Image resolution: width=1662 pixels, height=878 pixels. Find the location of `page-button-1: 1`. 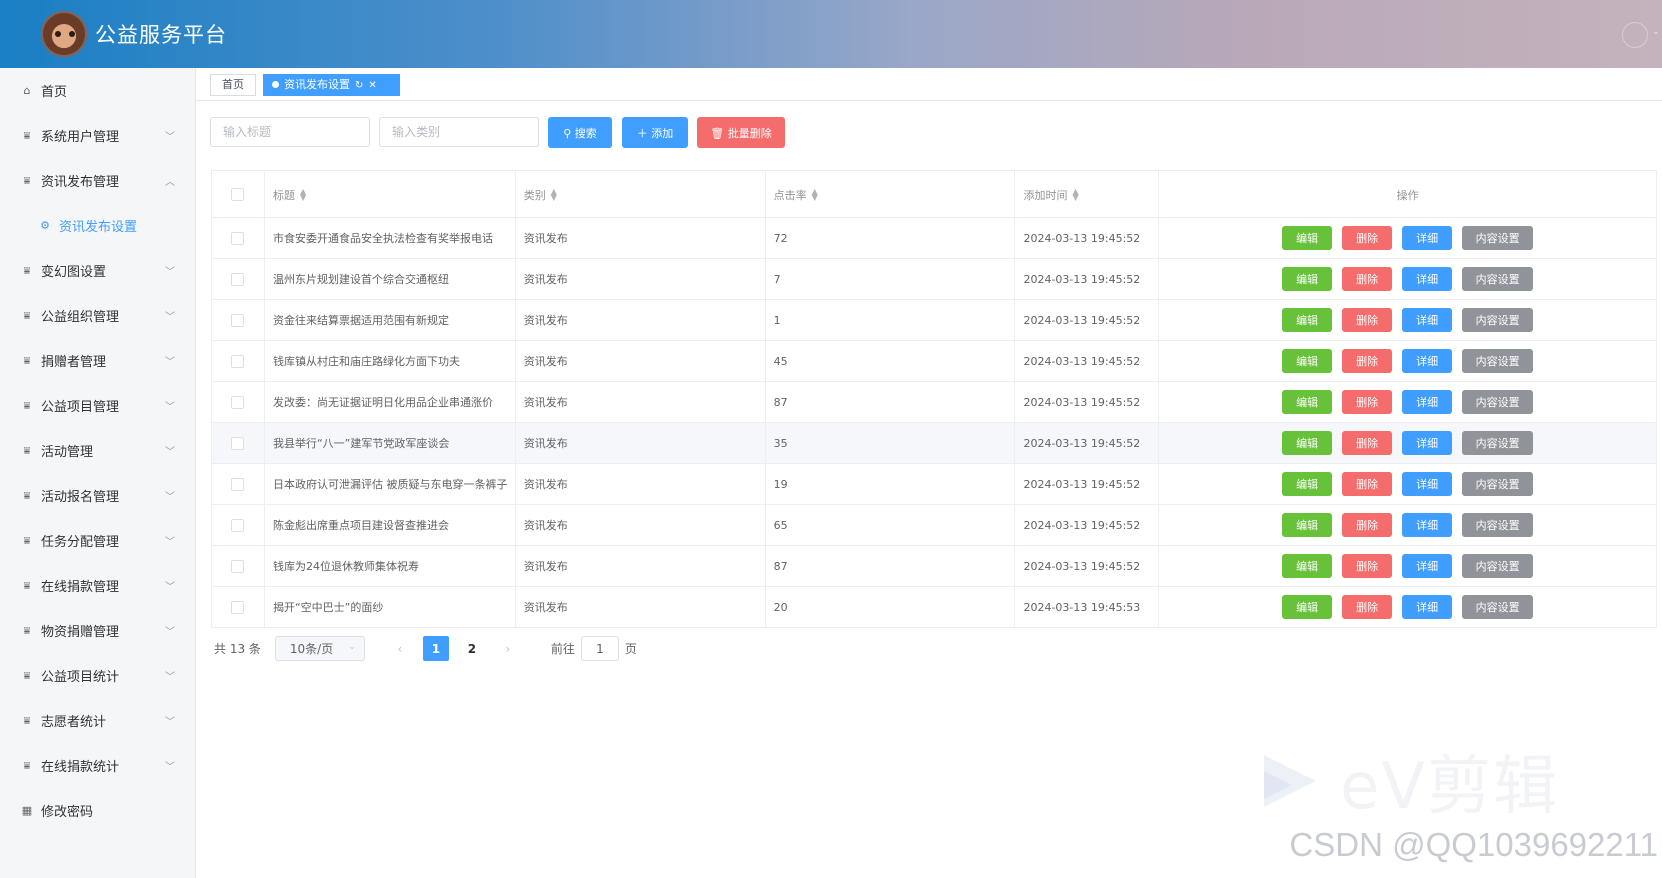

page-button-1: 1 is located at coordinates (435, 648).